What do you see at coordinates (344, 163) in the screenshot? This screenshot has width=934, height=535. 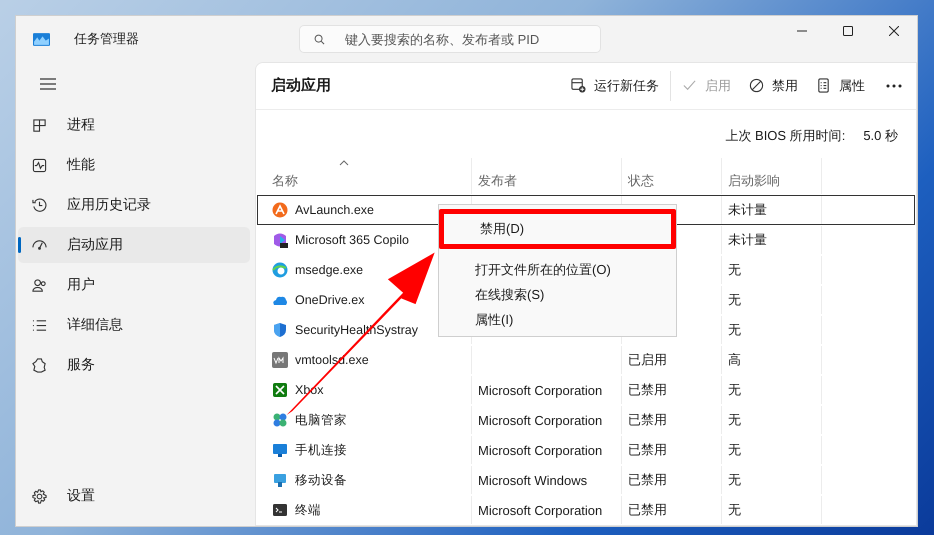 I see `sort-caret-icon` at bounding box center [344, 163].